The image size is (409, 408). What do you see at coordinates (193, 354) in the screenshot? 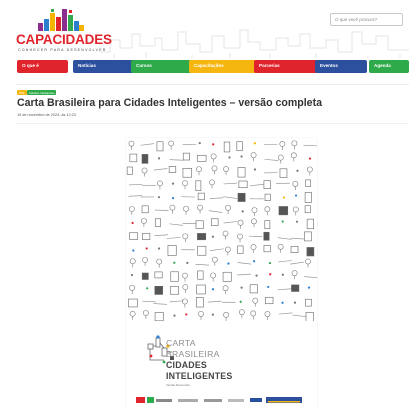
I see `cover-title-line-2: BRASILEIRA` at bounding box center [193, 354].